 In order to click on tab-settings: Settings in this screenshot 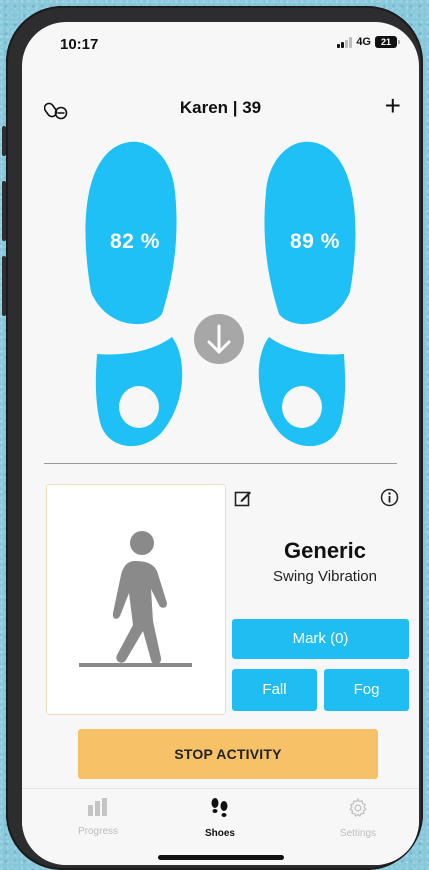, I will do `click(358, 818)`.